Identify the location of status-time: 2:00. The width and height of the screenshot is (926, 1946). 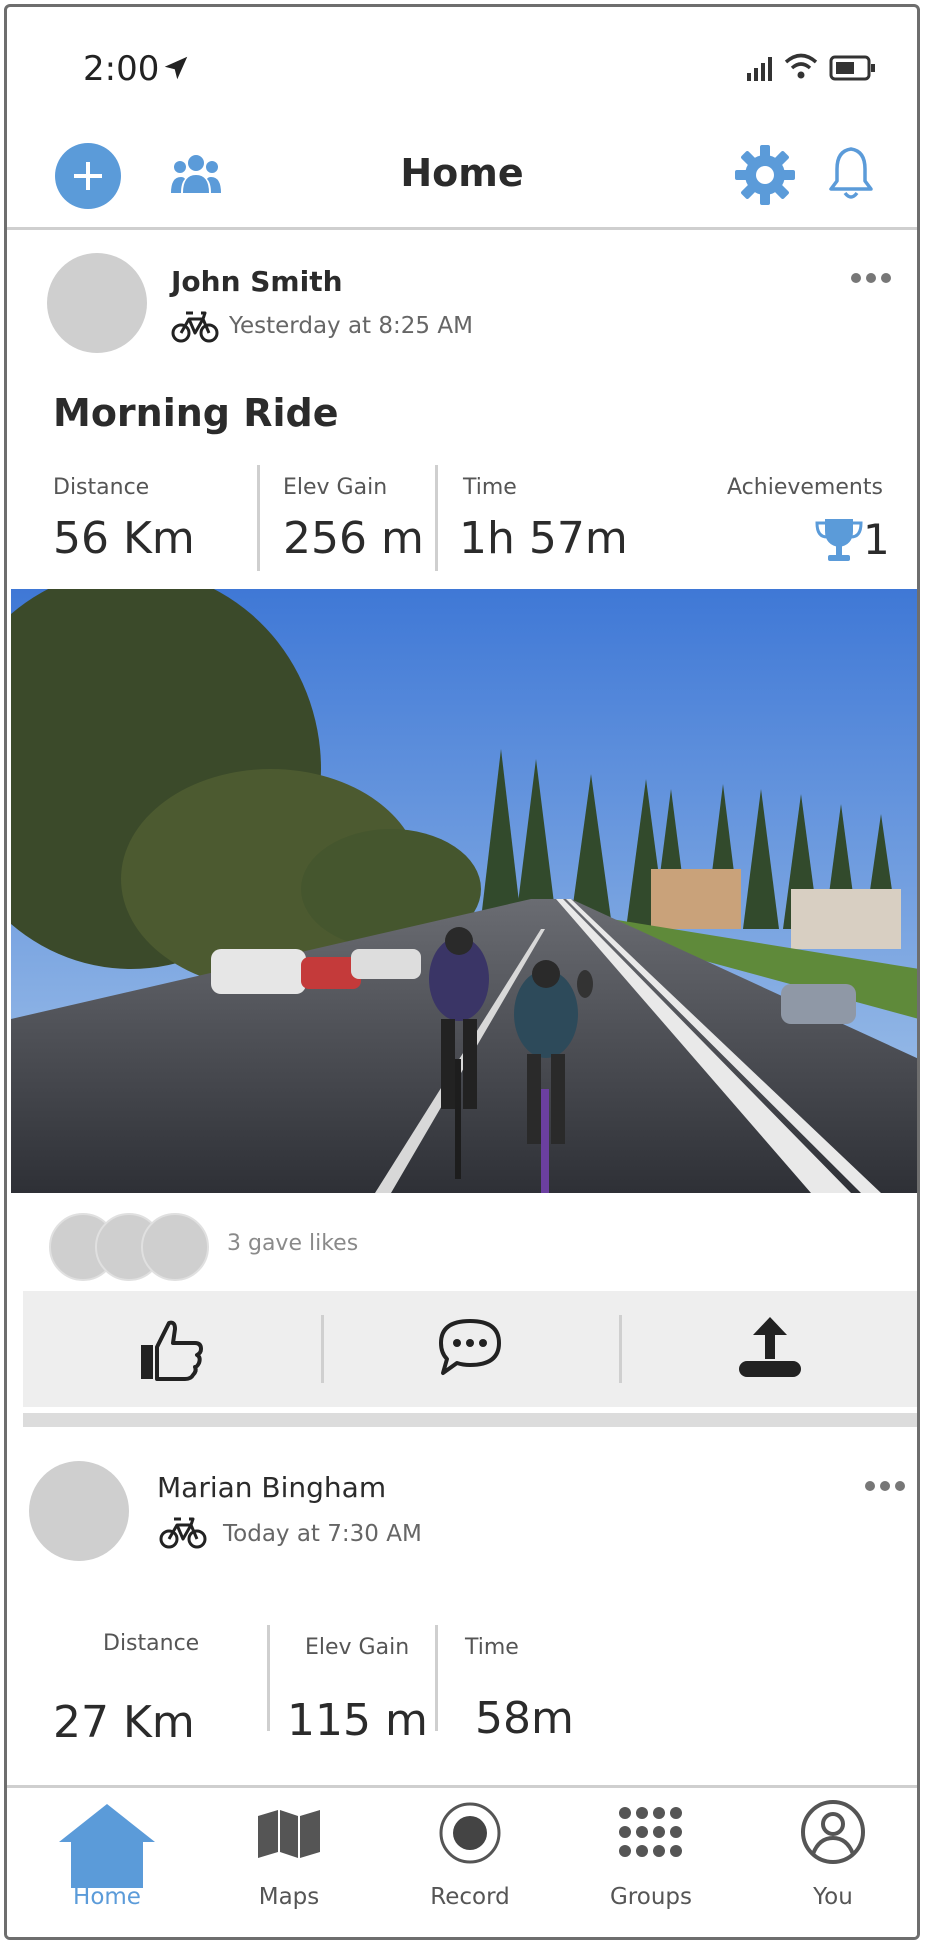
(121, 69).